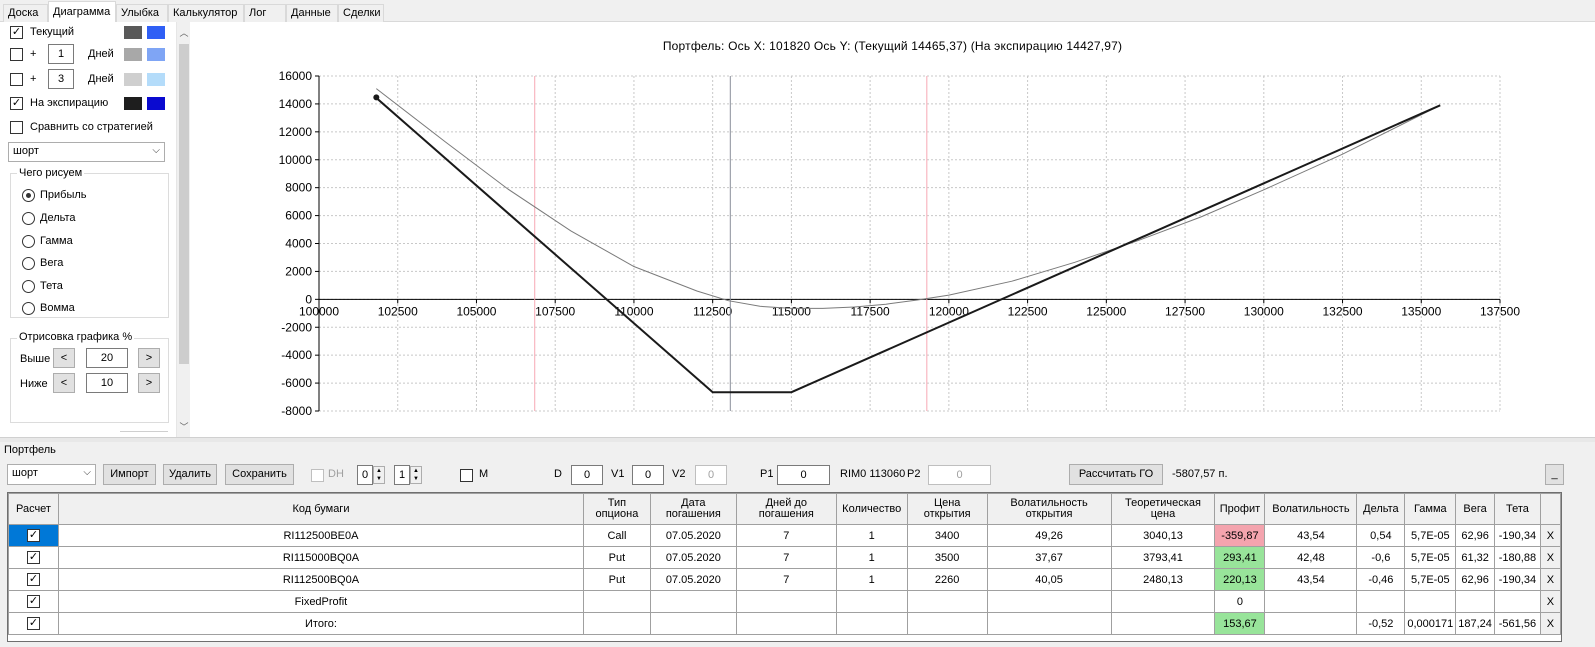  Describe the element at coordinates (1381, 509) in the screenshot. I see `col-delta-header: Дельта` at that location.